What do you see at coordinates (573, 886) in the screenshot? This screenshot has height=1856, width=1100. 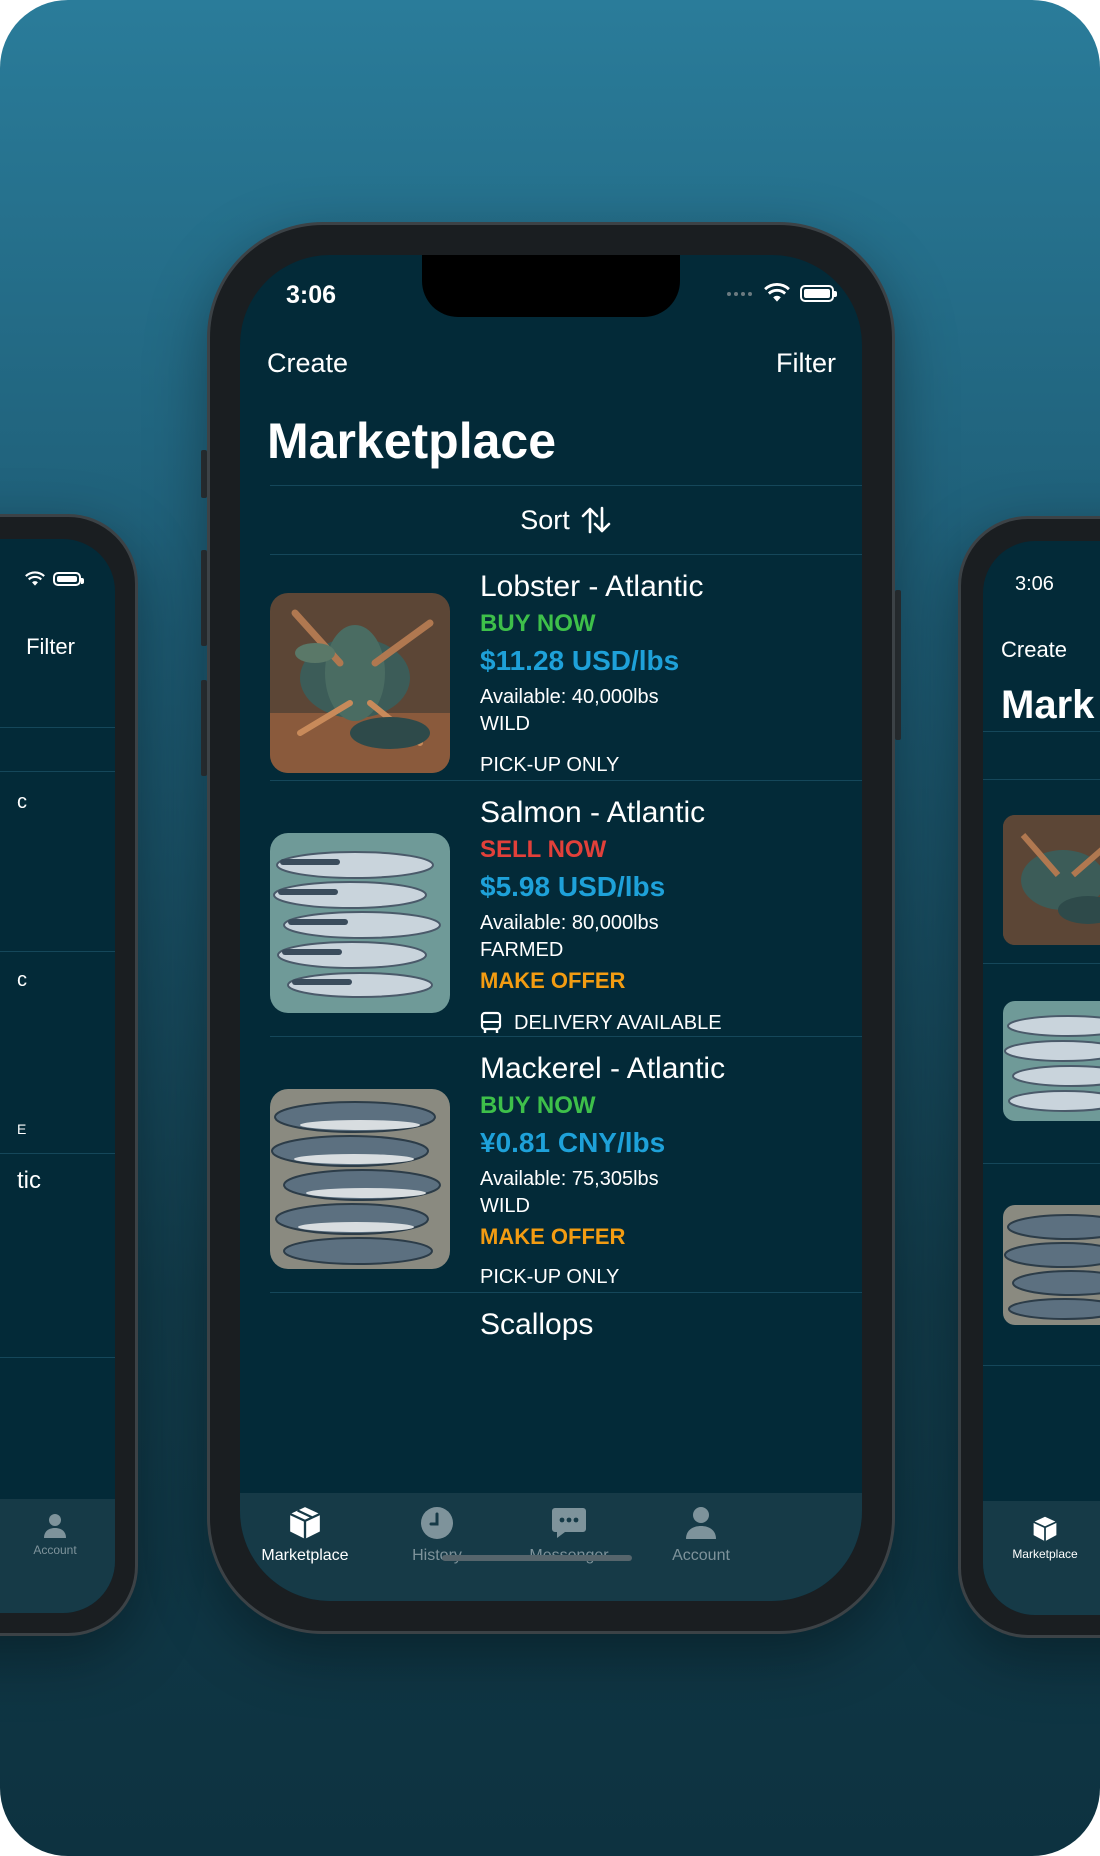 I see `listing-price: $5.98 USD/lbs` at bounding box center [573, 886].